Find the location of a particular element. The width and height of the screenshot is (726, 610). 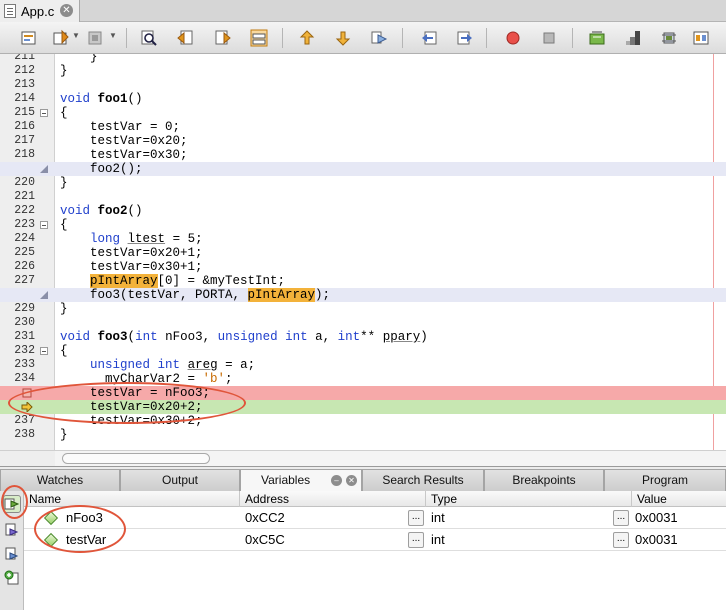

code-line: 233 unsigned int areg = a; is located at coordinates (363, 365).